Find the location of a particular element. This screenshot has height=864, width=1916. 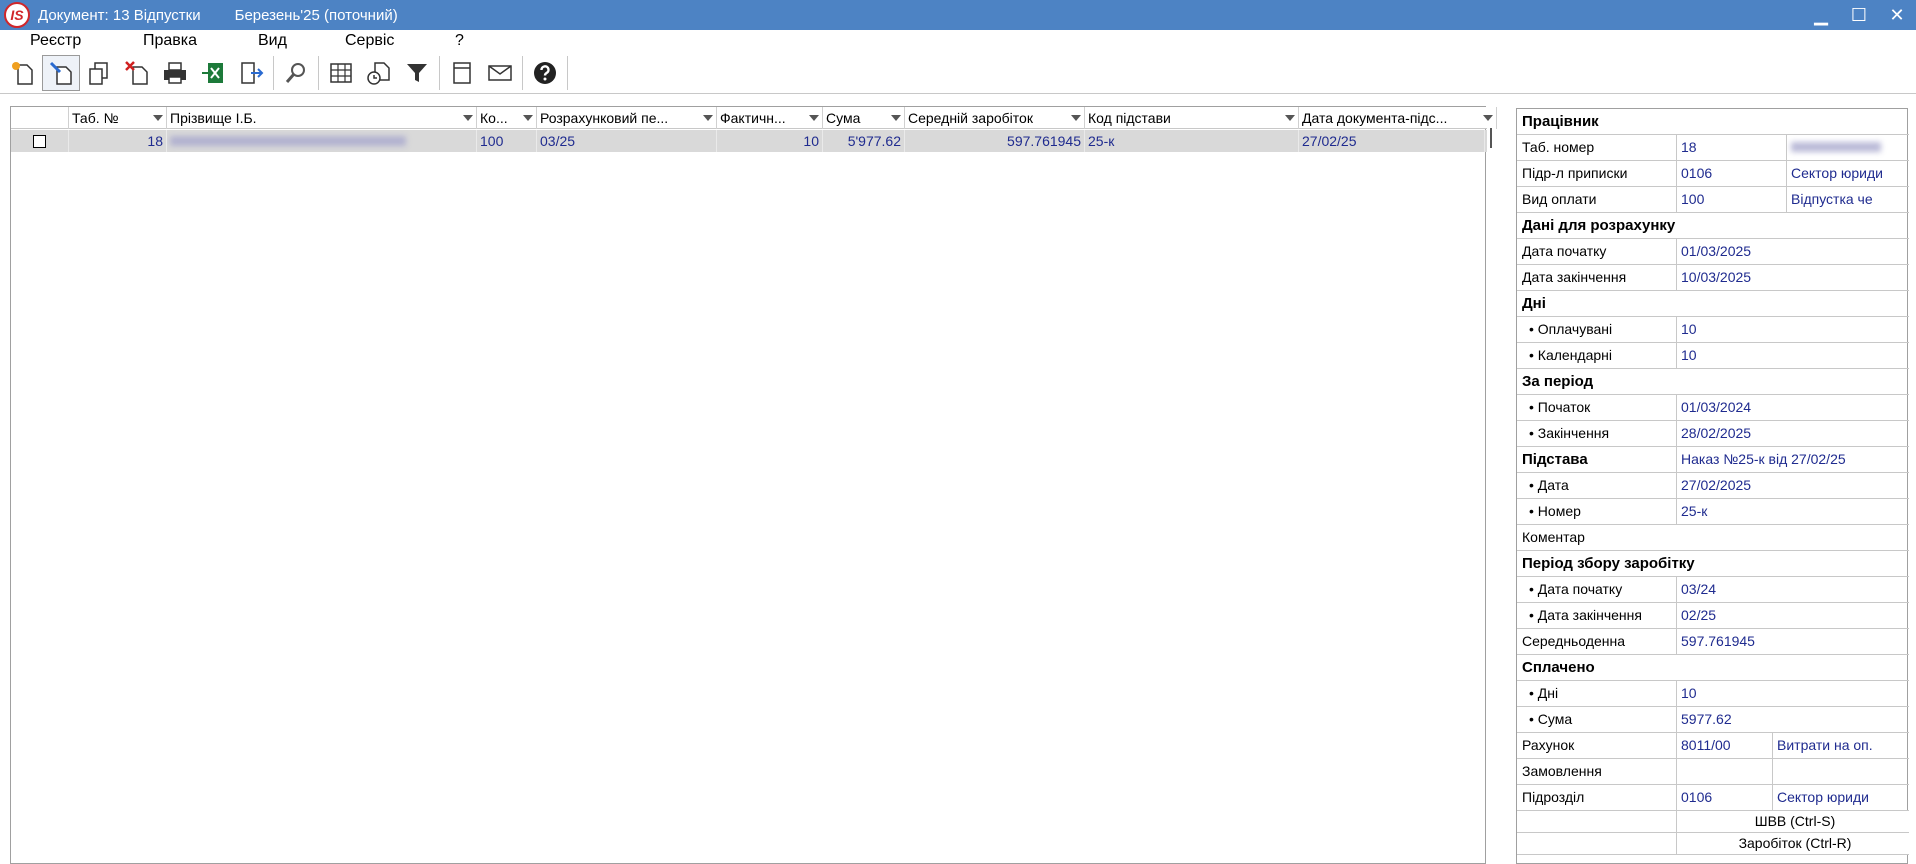

pay-type-code-field: 100 is located at coordinates (1732, 199).